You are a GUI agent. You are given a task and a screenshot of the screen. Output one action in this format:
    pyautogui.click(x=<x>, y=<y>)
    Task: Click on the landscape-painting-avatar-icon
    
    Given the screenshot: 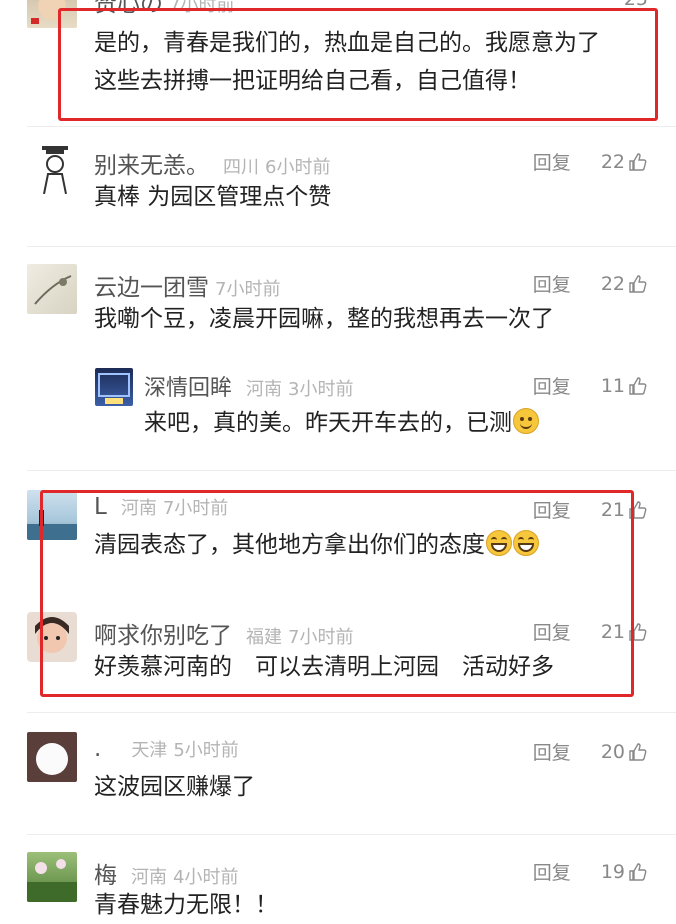 What is the action you would take?
    pyautogui.click(x=53, y=290)
    